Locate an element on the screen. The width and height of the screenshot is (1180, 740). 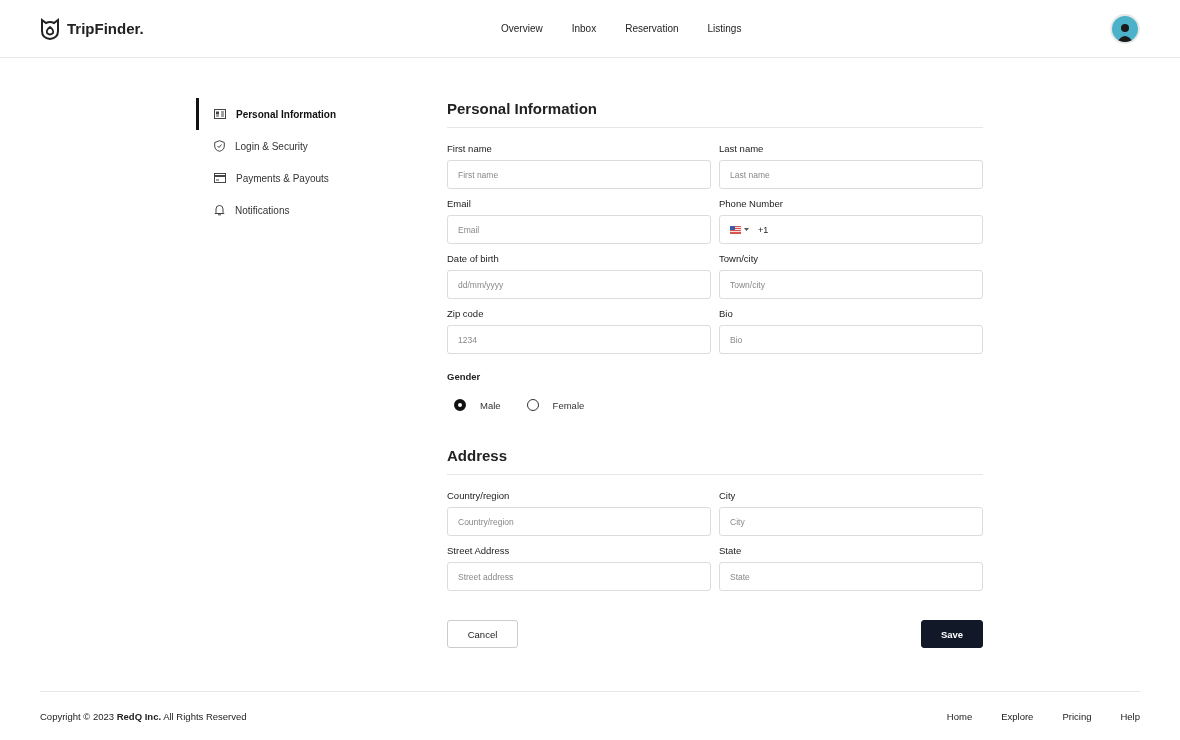
cancel-button: Cancel is located at coordinates (482, 634).